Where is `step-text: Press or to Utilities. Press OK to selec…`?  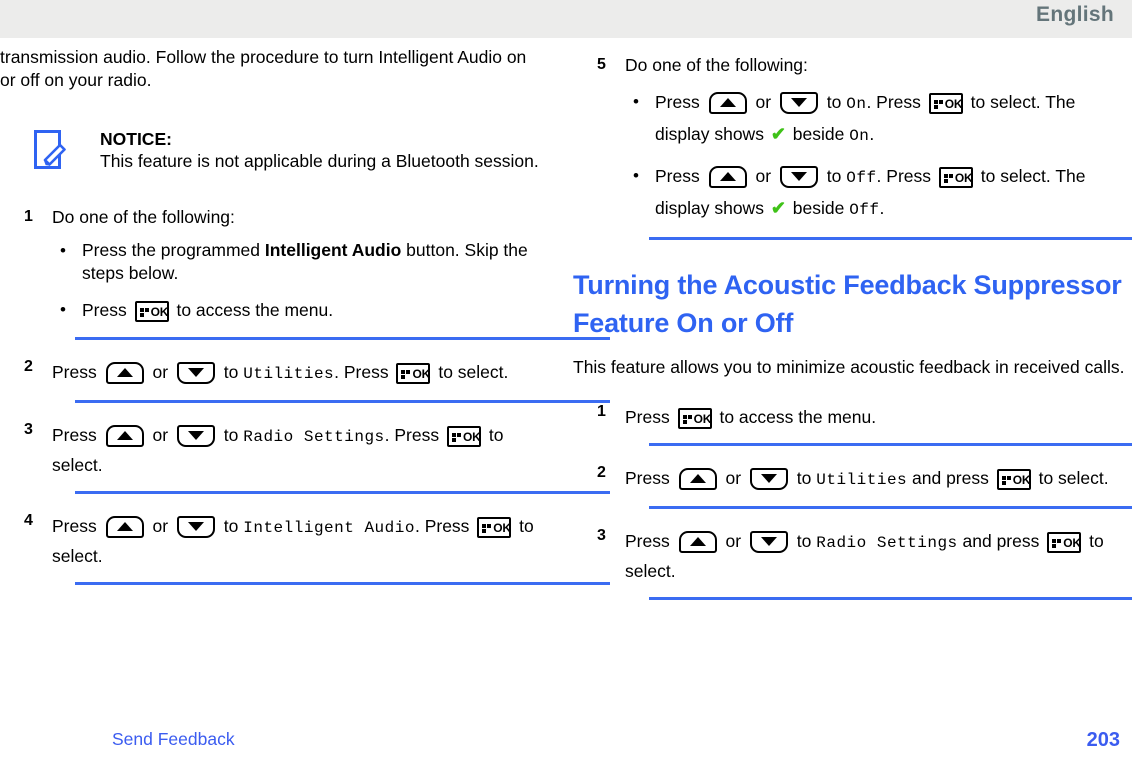
step-text: Press or to Utilities. Press OK to selec… is located at coordinates (304, 373).